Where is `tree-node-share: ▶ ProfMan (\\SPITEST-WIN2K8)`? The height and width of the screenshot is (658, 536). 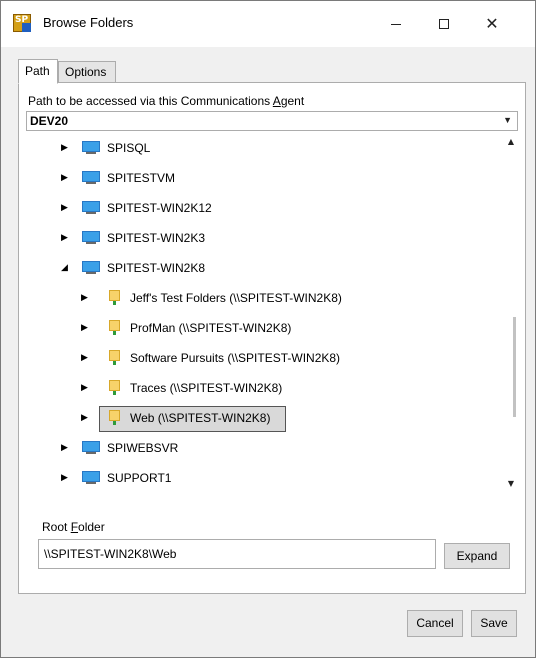 tree-node-share: ▶ ProfMan (\\SPITEST-WIN2K8) is located at coordinates (261, 329).